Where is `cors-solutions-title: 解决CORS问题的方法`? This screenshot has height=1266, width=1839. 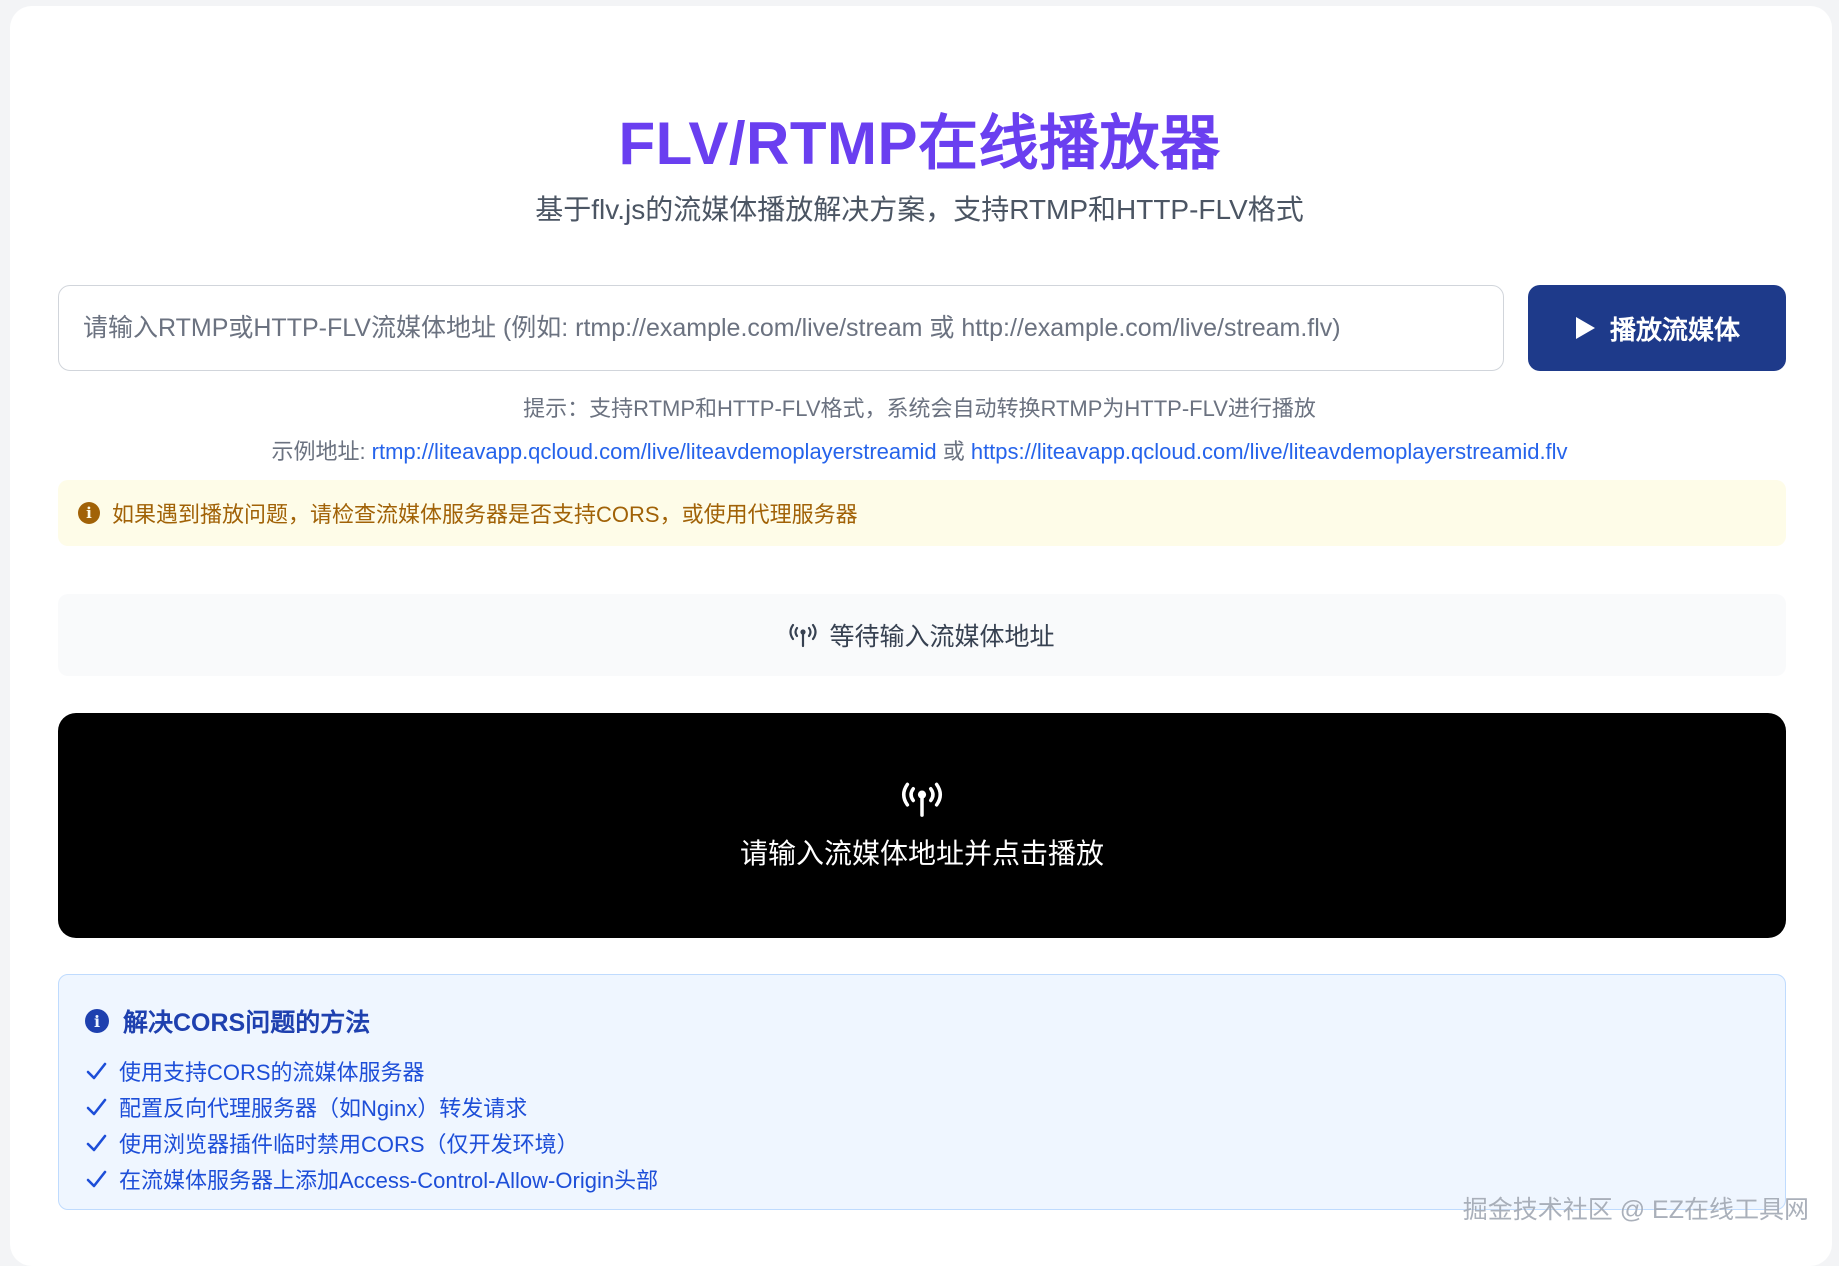 cors-solutions-title: 解决CORS问题的方法 is located at coordinates (247, 1023).